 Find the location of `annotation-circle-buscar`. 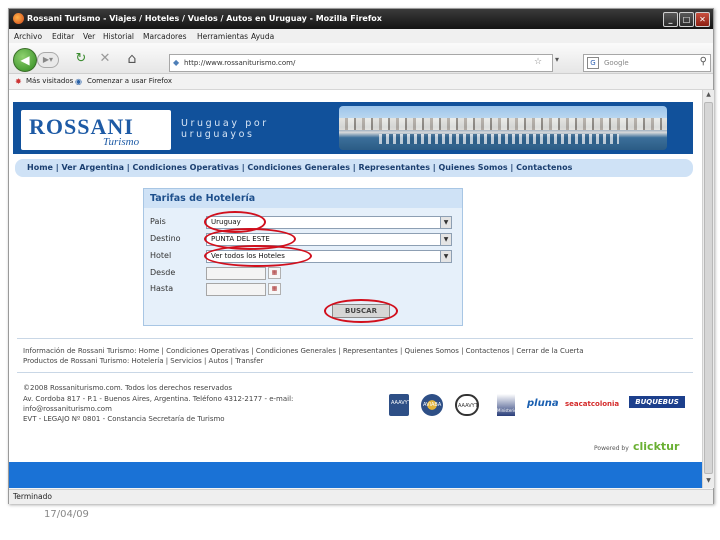

annotation-circle-buscar is located at coordinates (361, 311).